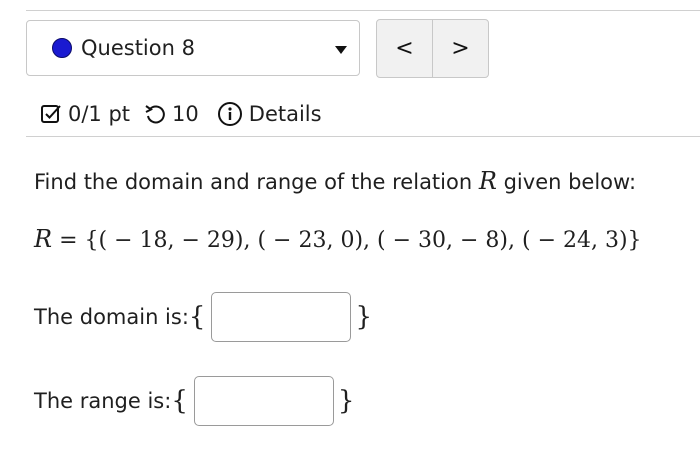  What do you see at coordinates (404, 48) in the screenshot?
I see `previous-question-button: <` at bounding box center [404, 48].